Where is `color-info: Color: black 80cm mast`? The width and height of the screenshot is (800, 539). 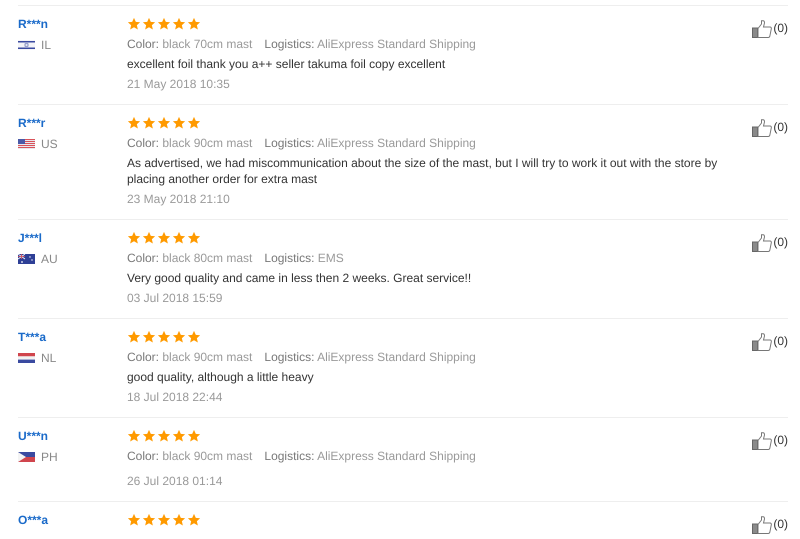
color-info: Color: black 80cm mast is located at coordinates (189, 258).